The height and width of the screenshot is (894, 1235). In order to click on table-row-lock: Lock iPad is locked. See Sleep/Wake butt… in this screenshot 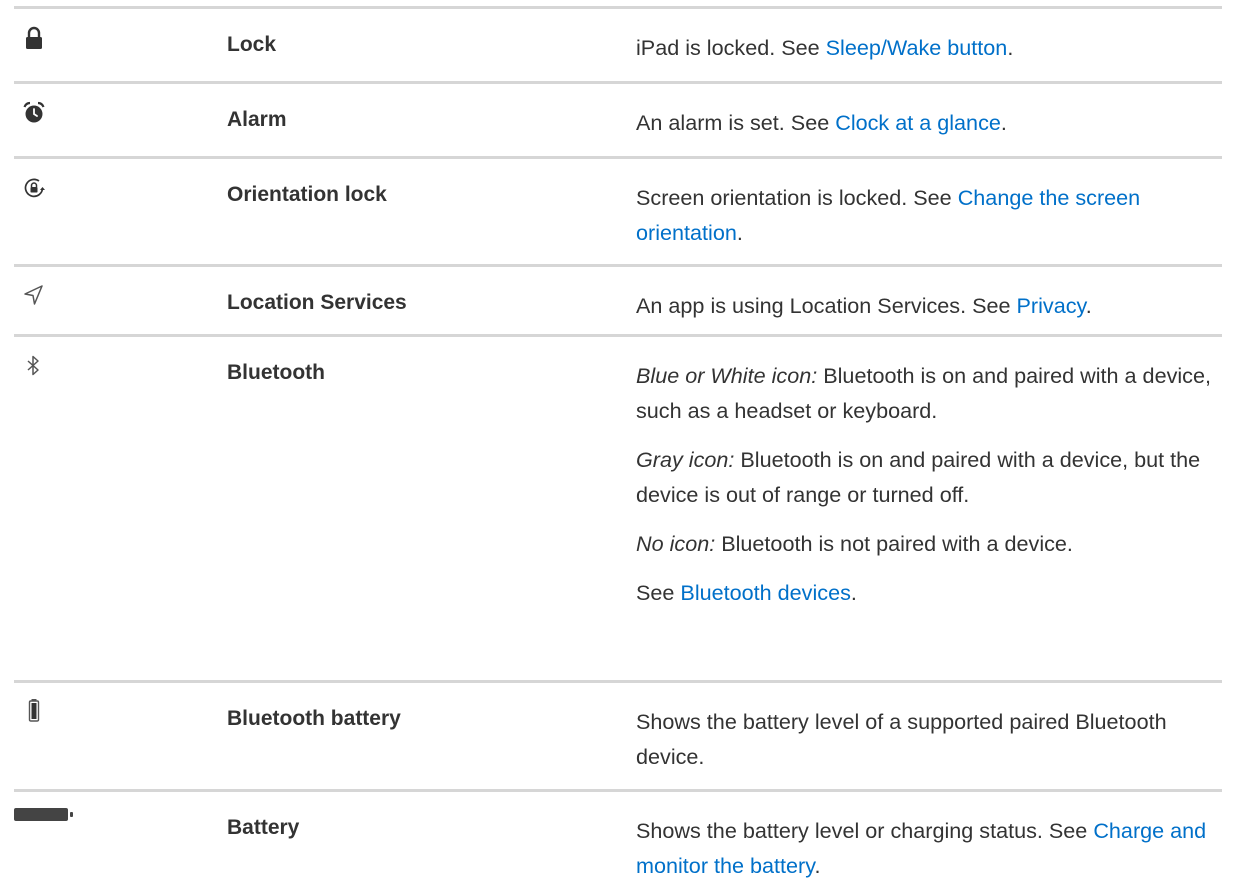, I will do `click(618, 43)`.